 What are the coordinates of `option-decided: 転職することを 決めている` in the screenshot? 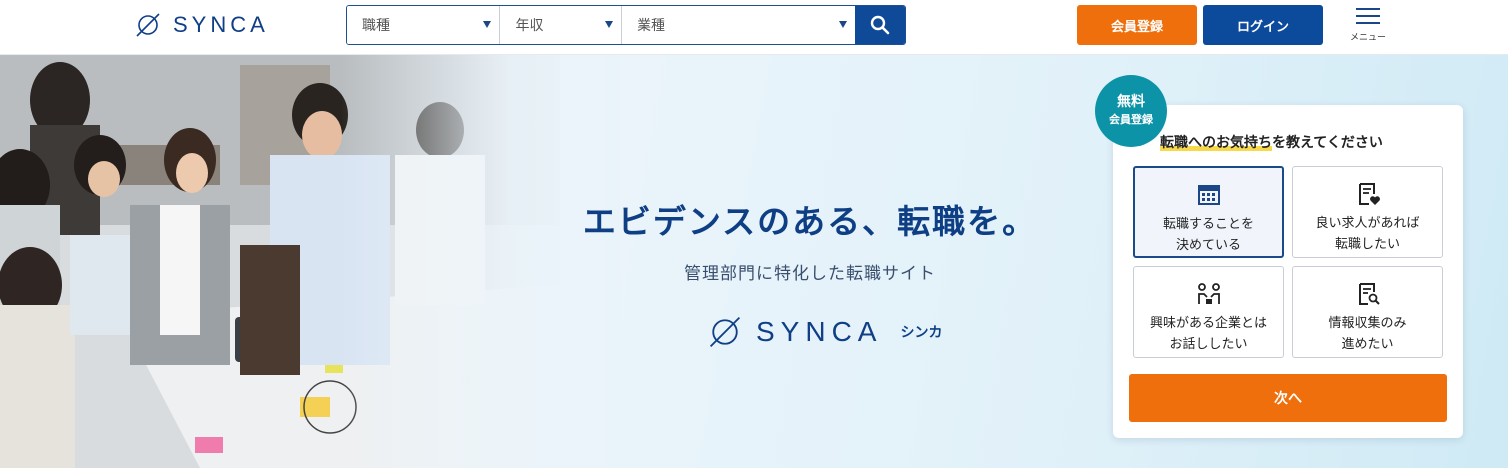 It's located at (1208, 212).